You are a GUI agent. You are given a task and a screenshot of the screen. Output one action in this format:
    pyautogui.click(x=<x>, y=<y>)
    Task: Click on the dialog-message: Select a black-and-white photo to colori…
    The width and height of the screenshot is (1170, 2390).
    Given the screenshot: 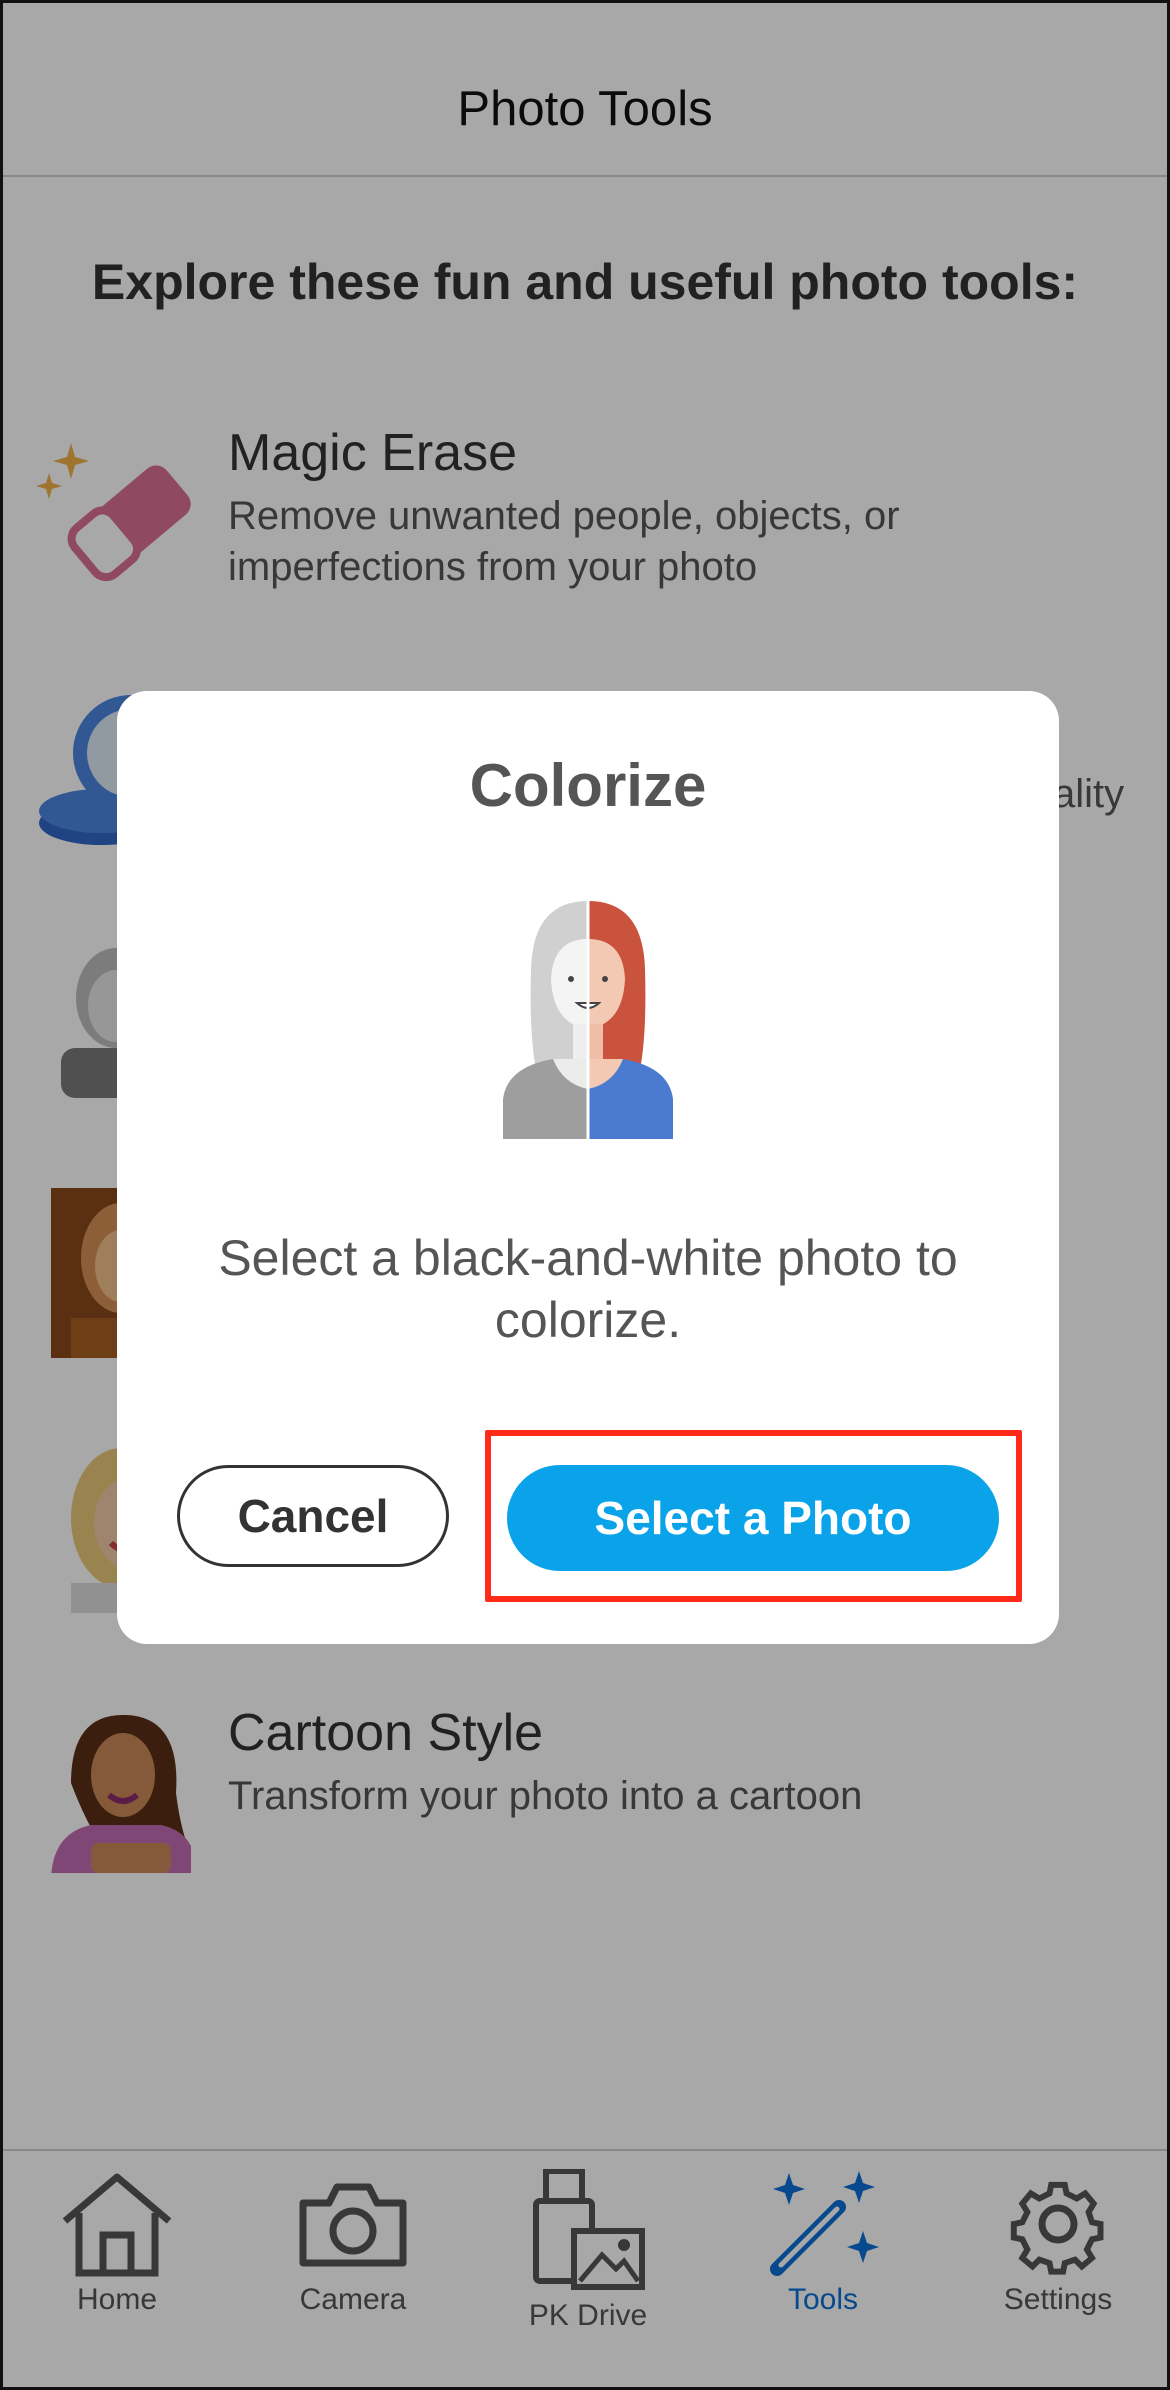 What is the action you would take?
    pyautogui.click(x=588, y=1289)
    